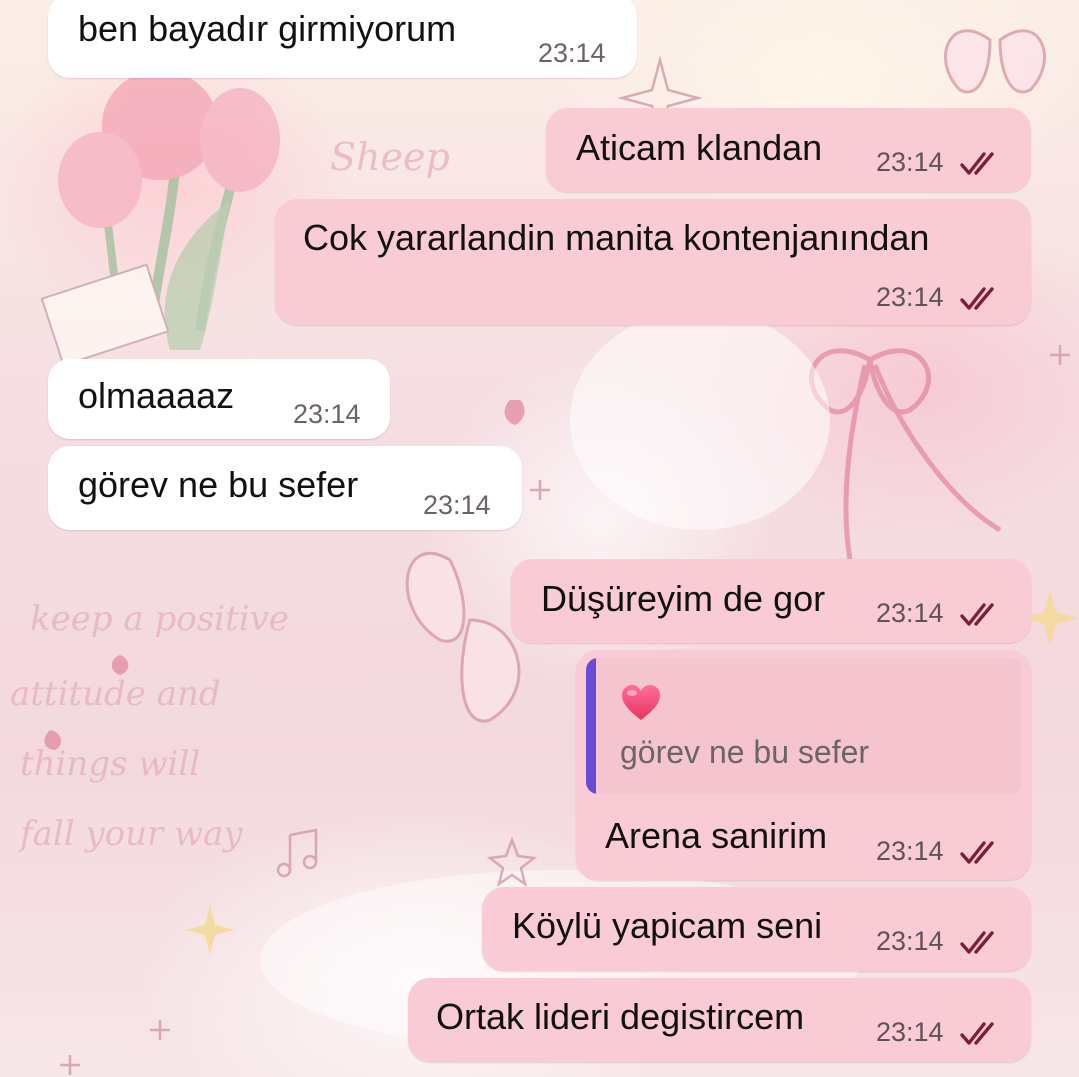 The width and height of the screenshot is (1079, 1077). I want to click on svg-text: things will, so click(110, 764).